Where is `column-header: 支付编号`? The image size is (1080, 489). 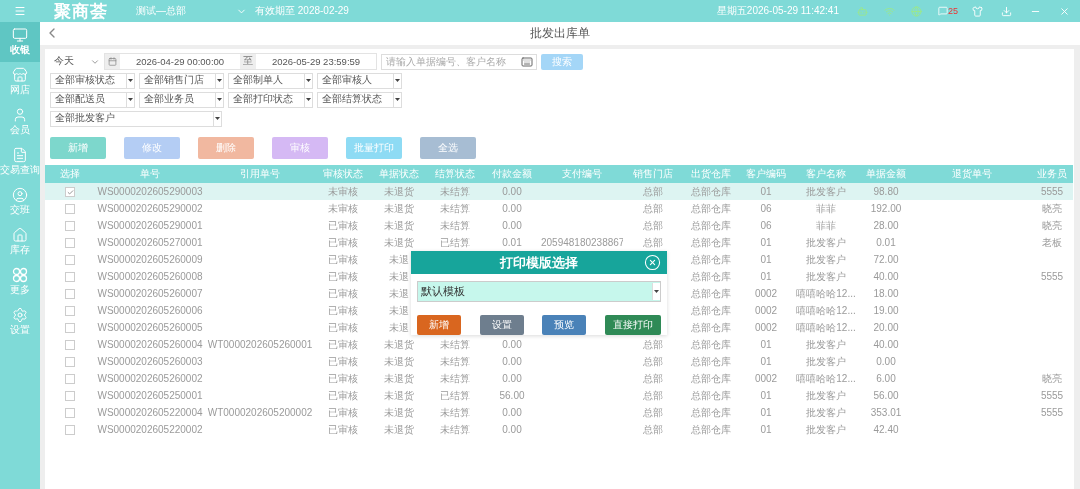
column-header: 支付编号 is located at coordinates (582, 174).